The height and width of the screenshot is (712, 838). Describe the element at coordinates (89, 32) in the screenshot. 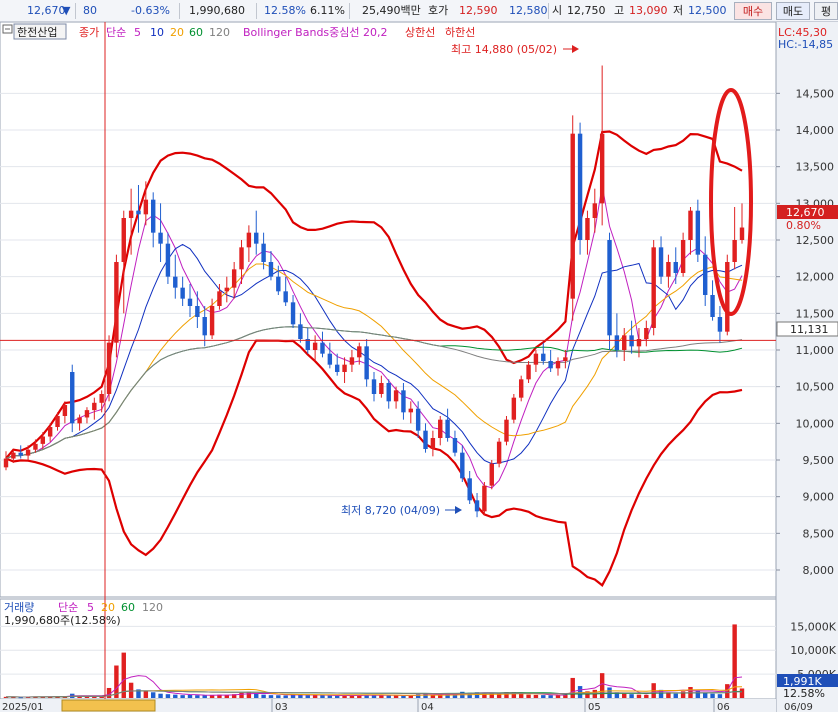

I see `legend-close: 종가` at that location.